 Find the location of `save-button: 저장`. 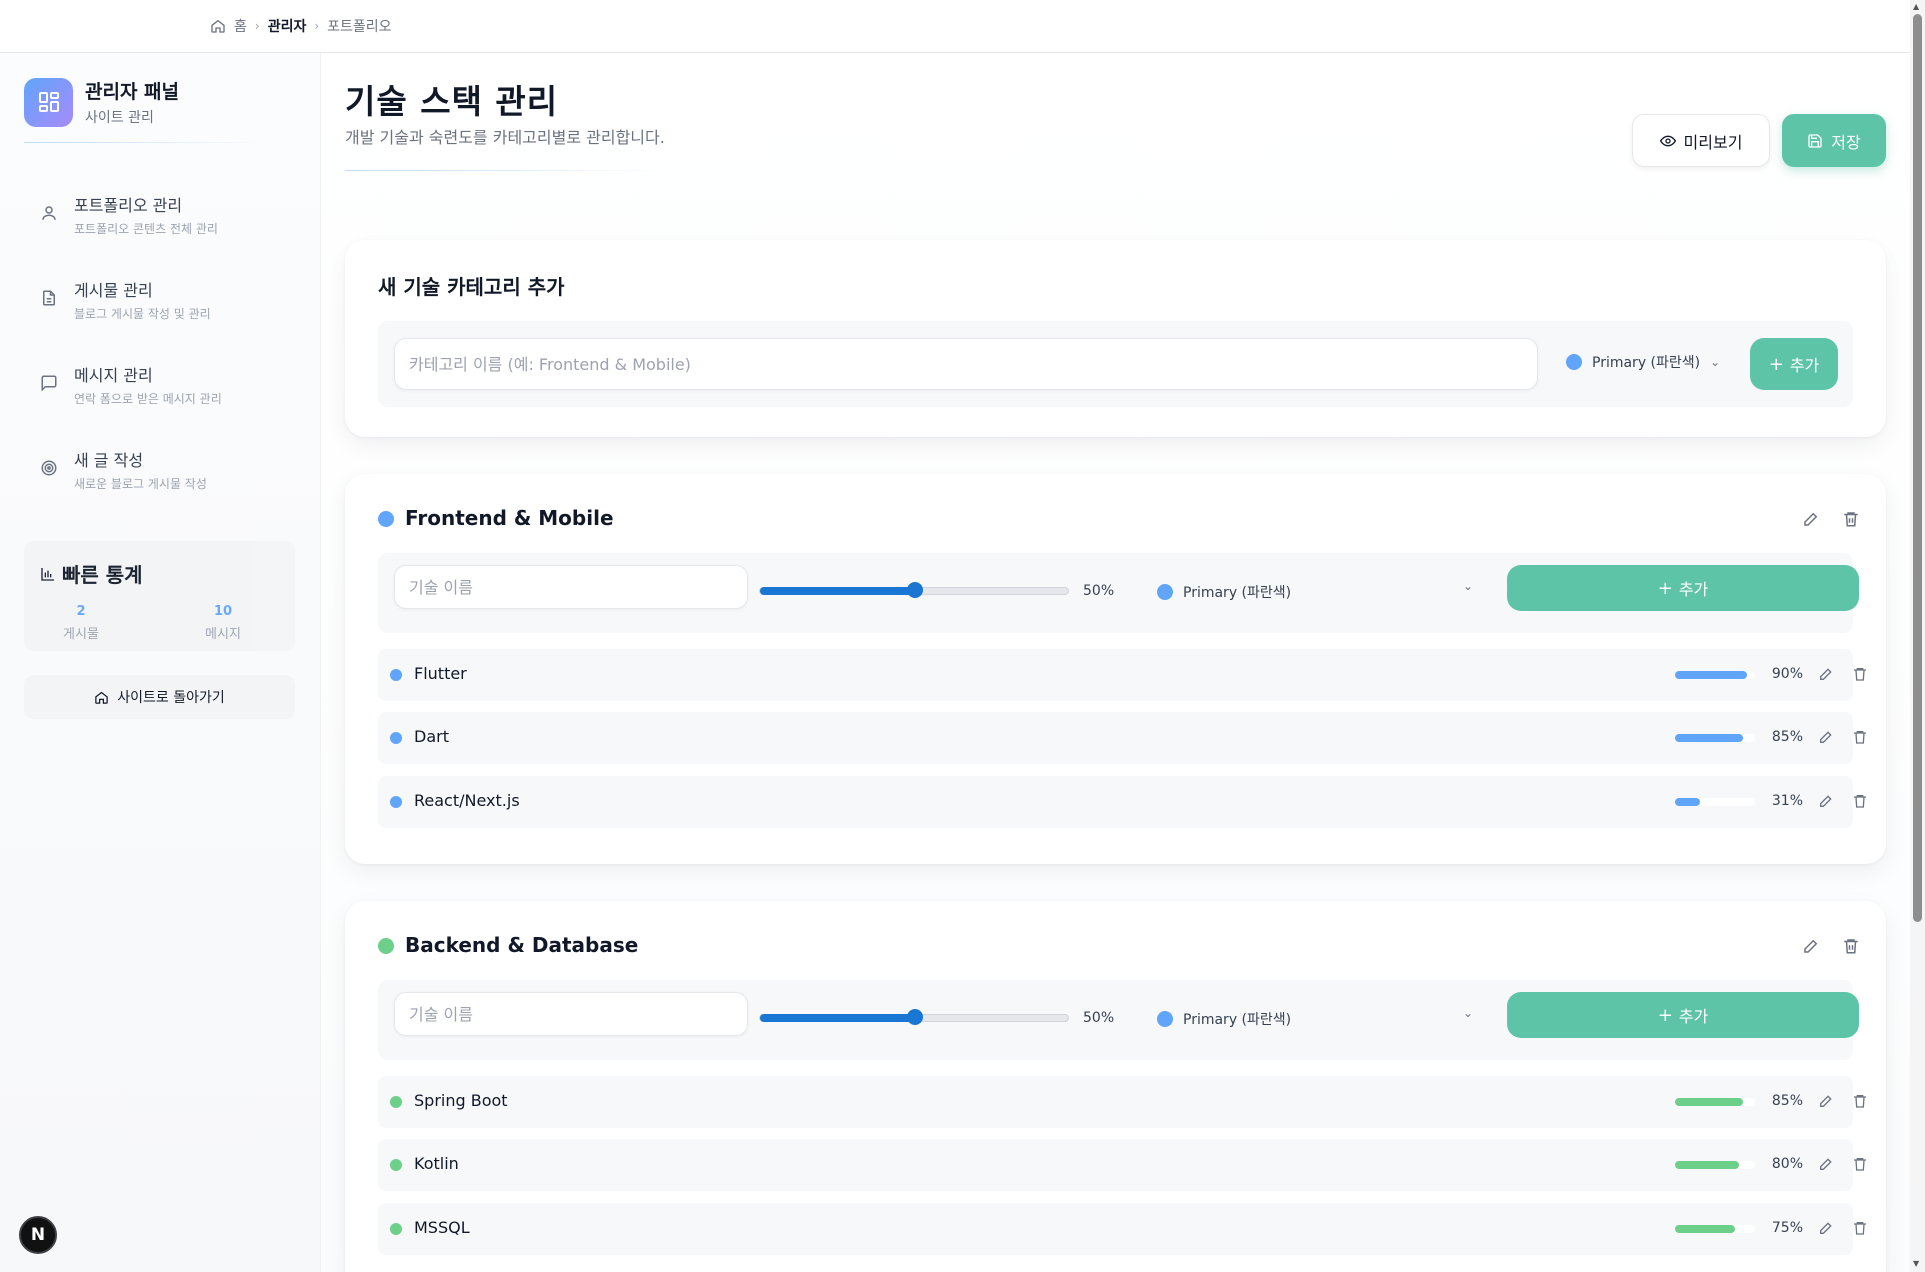

save-button: 저장 is located at coordinates (1834, 140).